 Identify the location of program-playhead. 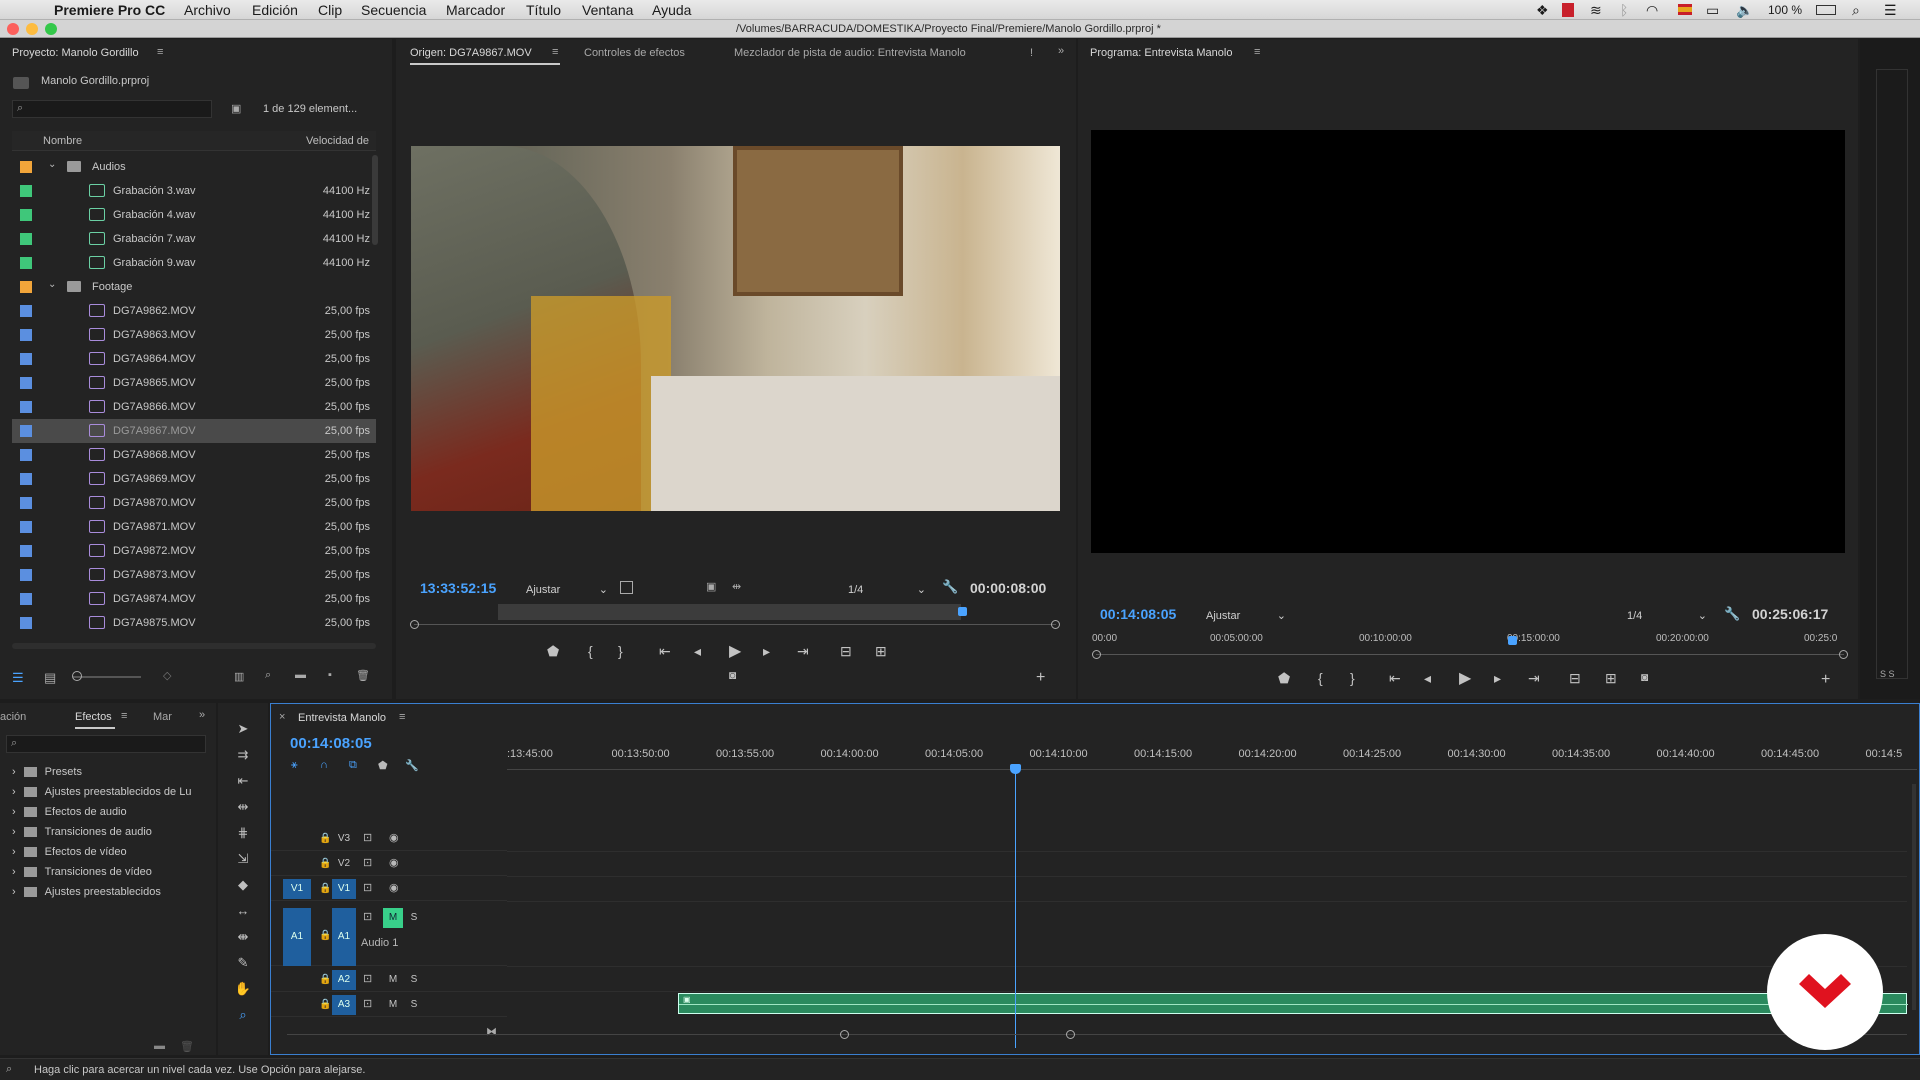
(1512, 640).